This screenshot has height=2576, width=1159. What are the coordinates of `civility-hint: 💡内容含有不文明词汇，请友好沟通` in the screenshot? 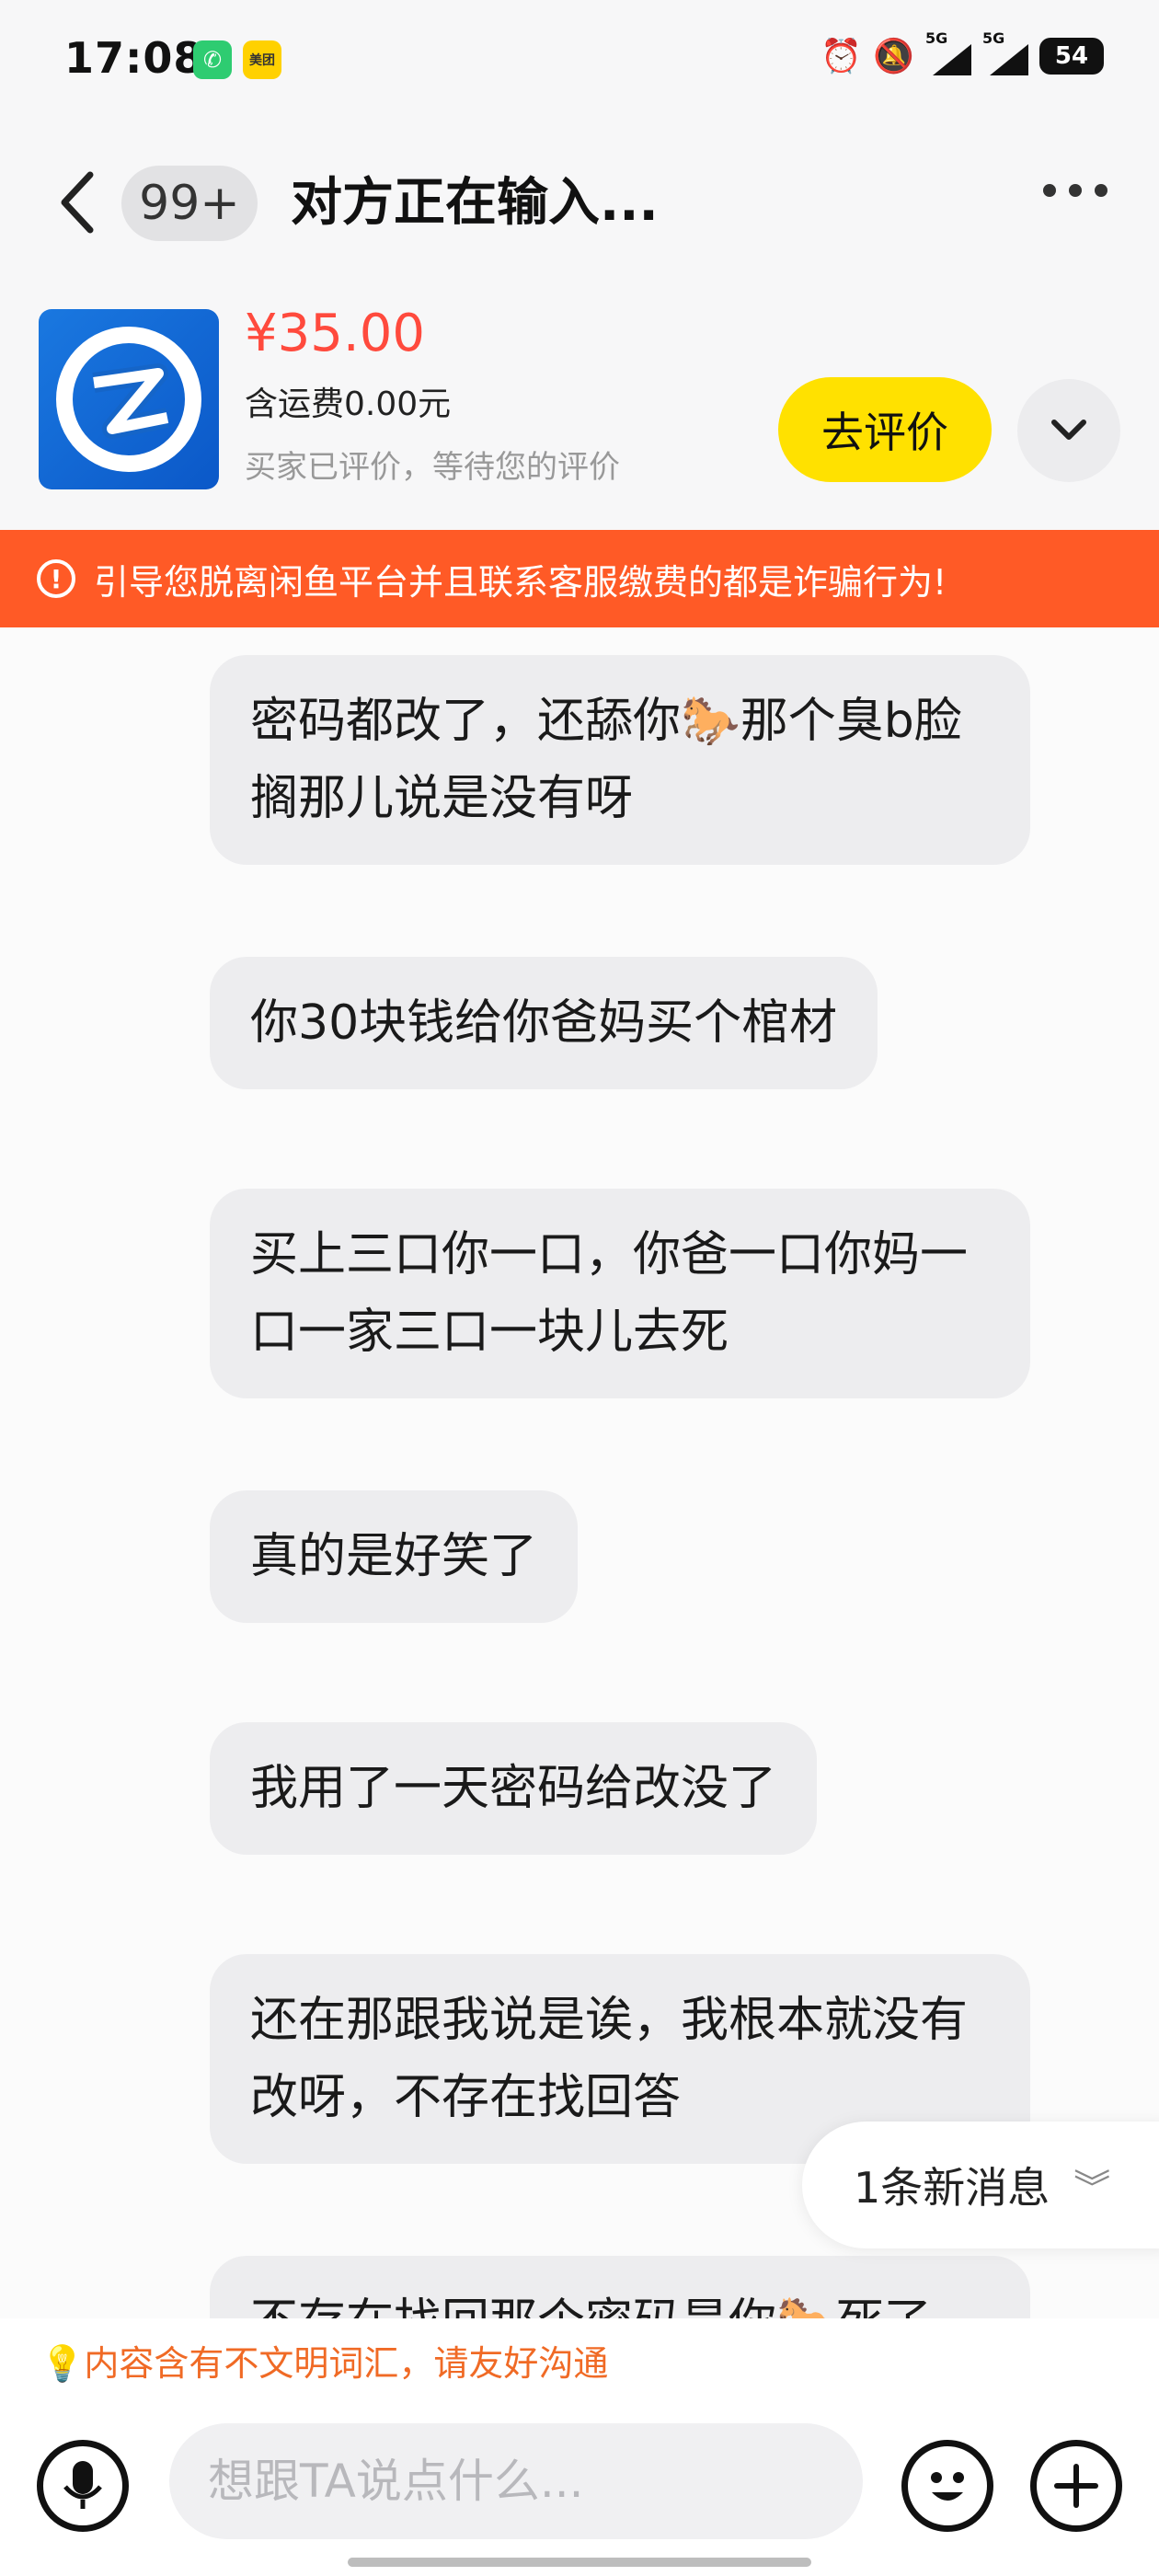 It's located at (579, 2359).